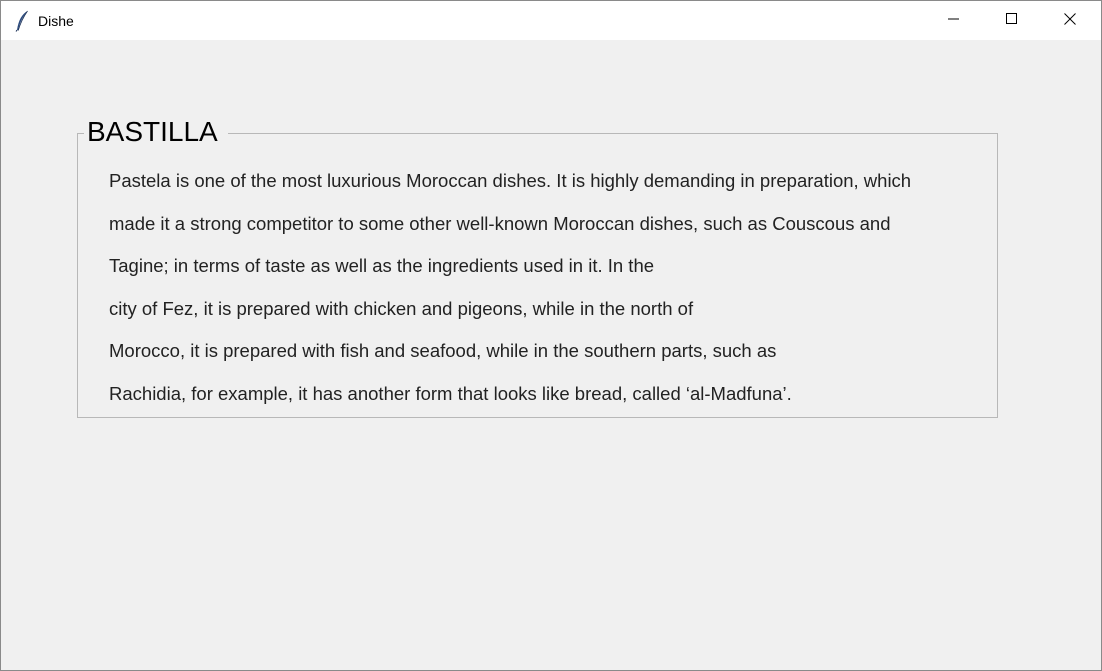 The width and height of the screenshot is (1102, 671). What do you see at coordinates (551, 20) in the screenshot?
I see `title-bar: Dishe` at bounding box center [551, 20].